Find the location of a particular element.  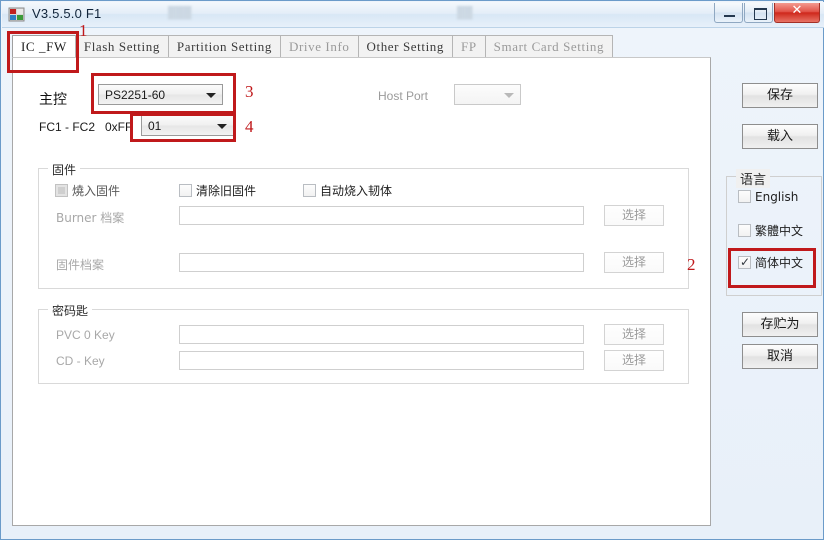

language-group: 语言 English 繁體中文 ✓ 简体中文 is located at coordinates (774, 232).